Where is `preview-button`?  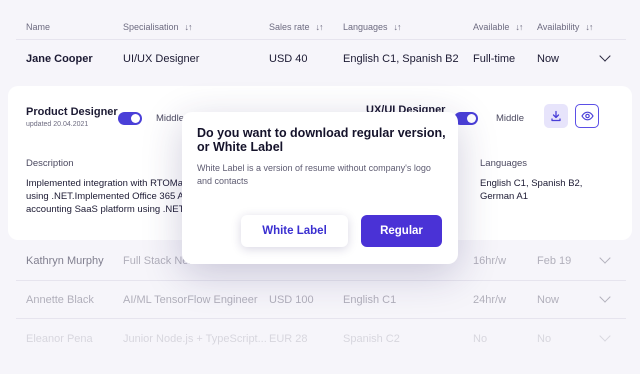 preview-button is located at coordinates (587, 116).